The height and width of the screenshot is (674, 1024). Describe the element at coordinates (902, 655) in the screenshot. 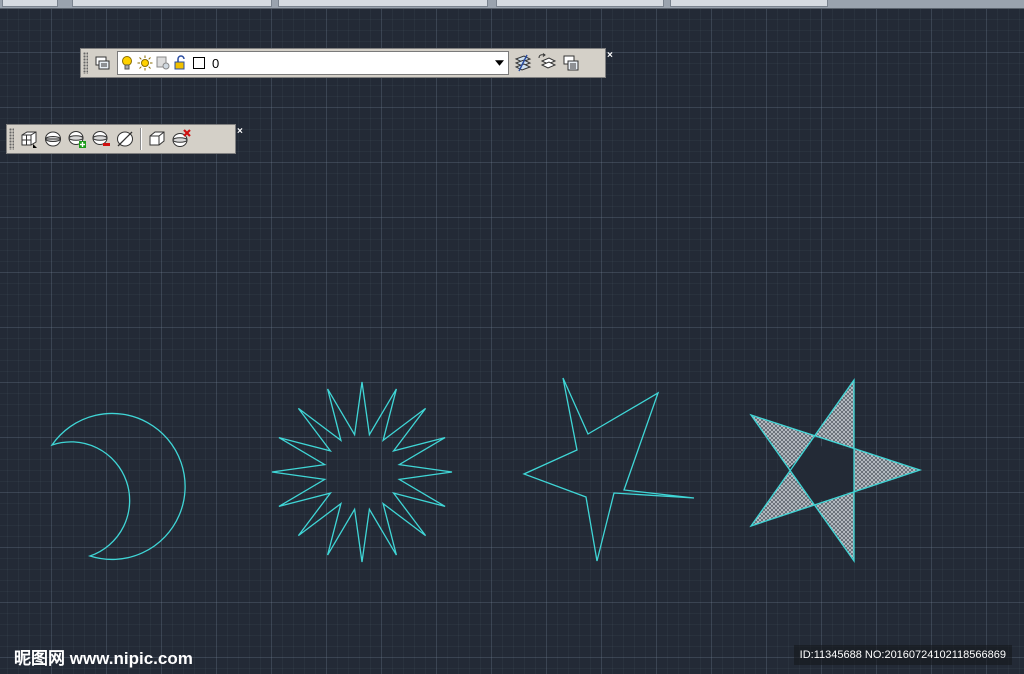

I see `image-id-watermark: ID:11345688 NO:20160724102118566869` at that location.